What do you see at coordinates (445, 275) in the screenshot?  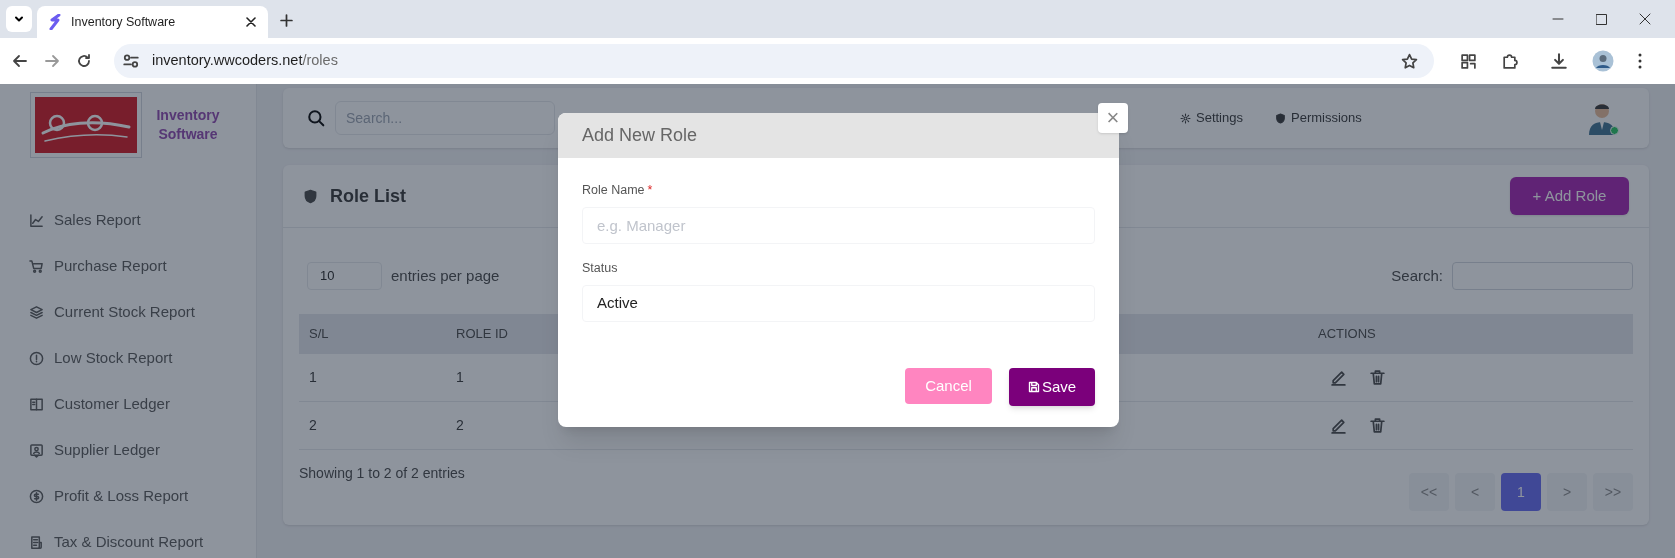 I see `entries-label: entries per page` at bounding box center [445, 275].